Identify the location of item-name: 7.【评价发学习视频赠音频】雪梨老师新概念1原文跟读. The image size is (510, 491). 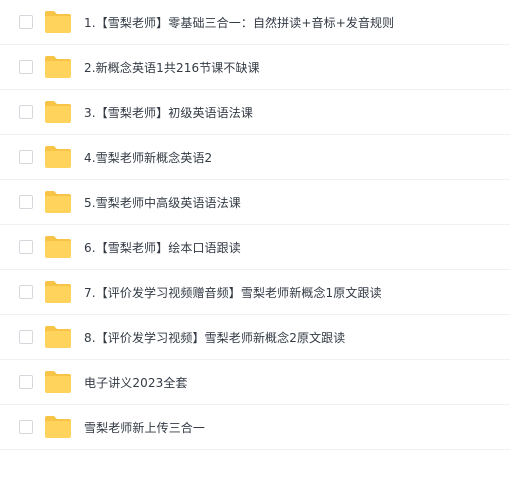
(233, 292).